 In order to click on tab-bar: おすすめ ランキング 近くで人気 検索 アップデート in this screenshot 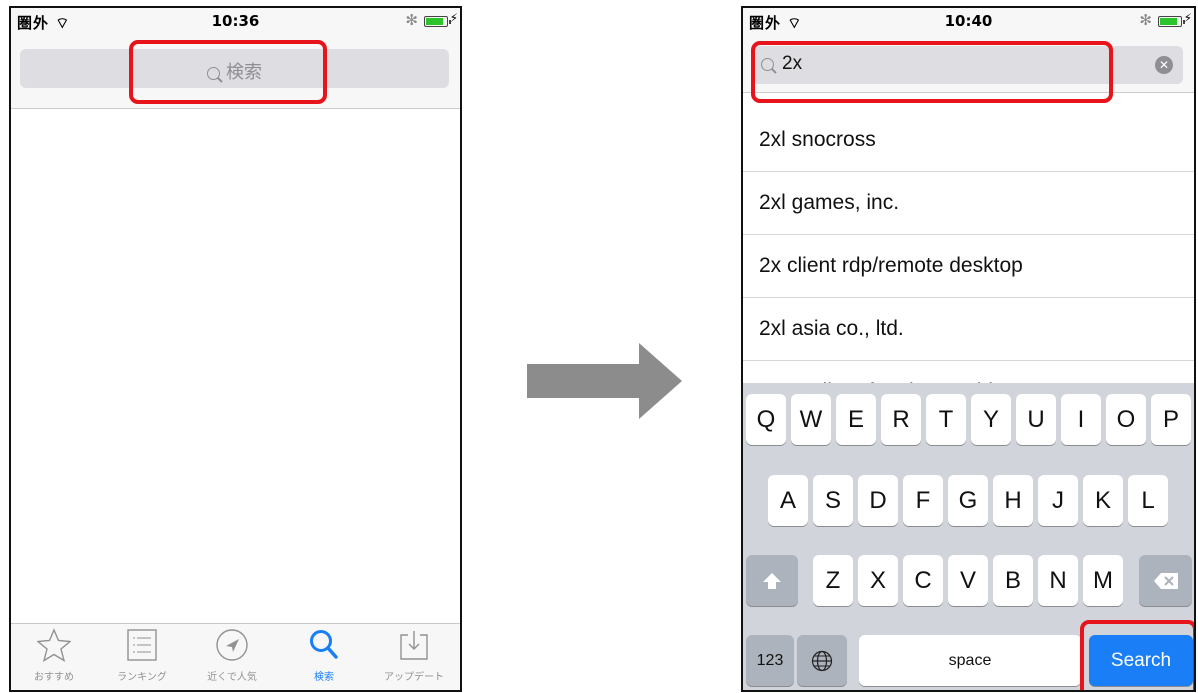, I will do `click(235, 656)`.